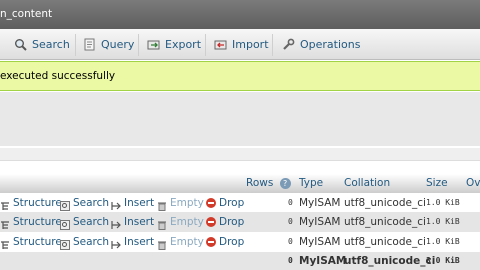 This screenshot has width=480, height=270. Describe the element at coordinates (240, 183) in the screenshot. I see `table-header: Rows ? Type Collation Size Ov` at that location.